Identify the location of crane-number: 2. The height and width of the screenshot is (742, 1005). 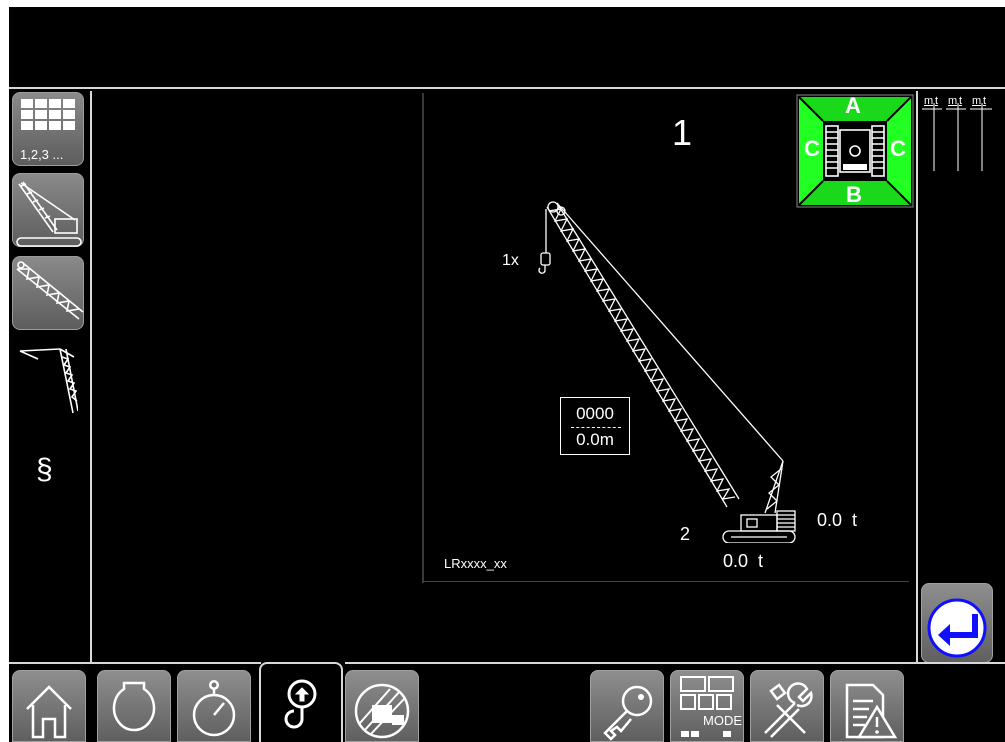
(685, 534).